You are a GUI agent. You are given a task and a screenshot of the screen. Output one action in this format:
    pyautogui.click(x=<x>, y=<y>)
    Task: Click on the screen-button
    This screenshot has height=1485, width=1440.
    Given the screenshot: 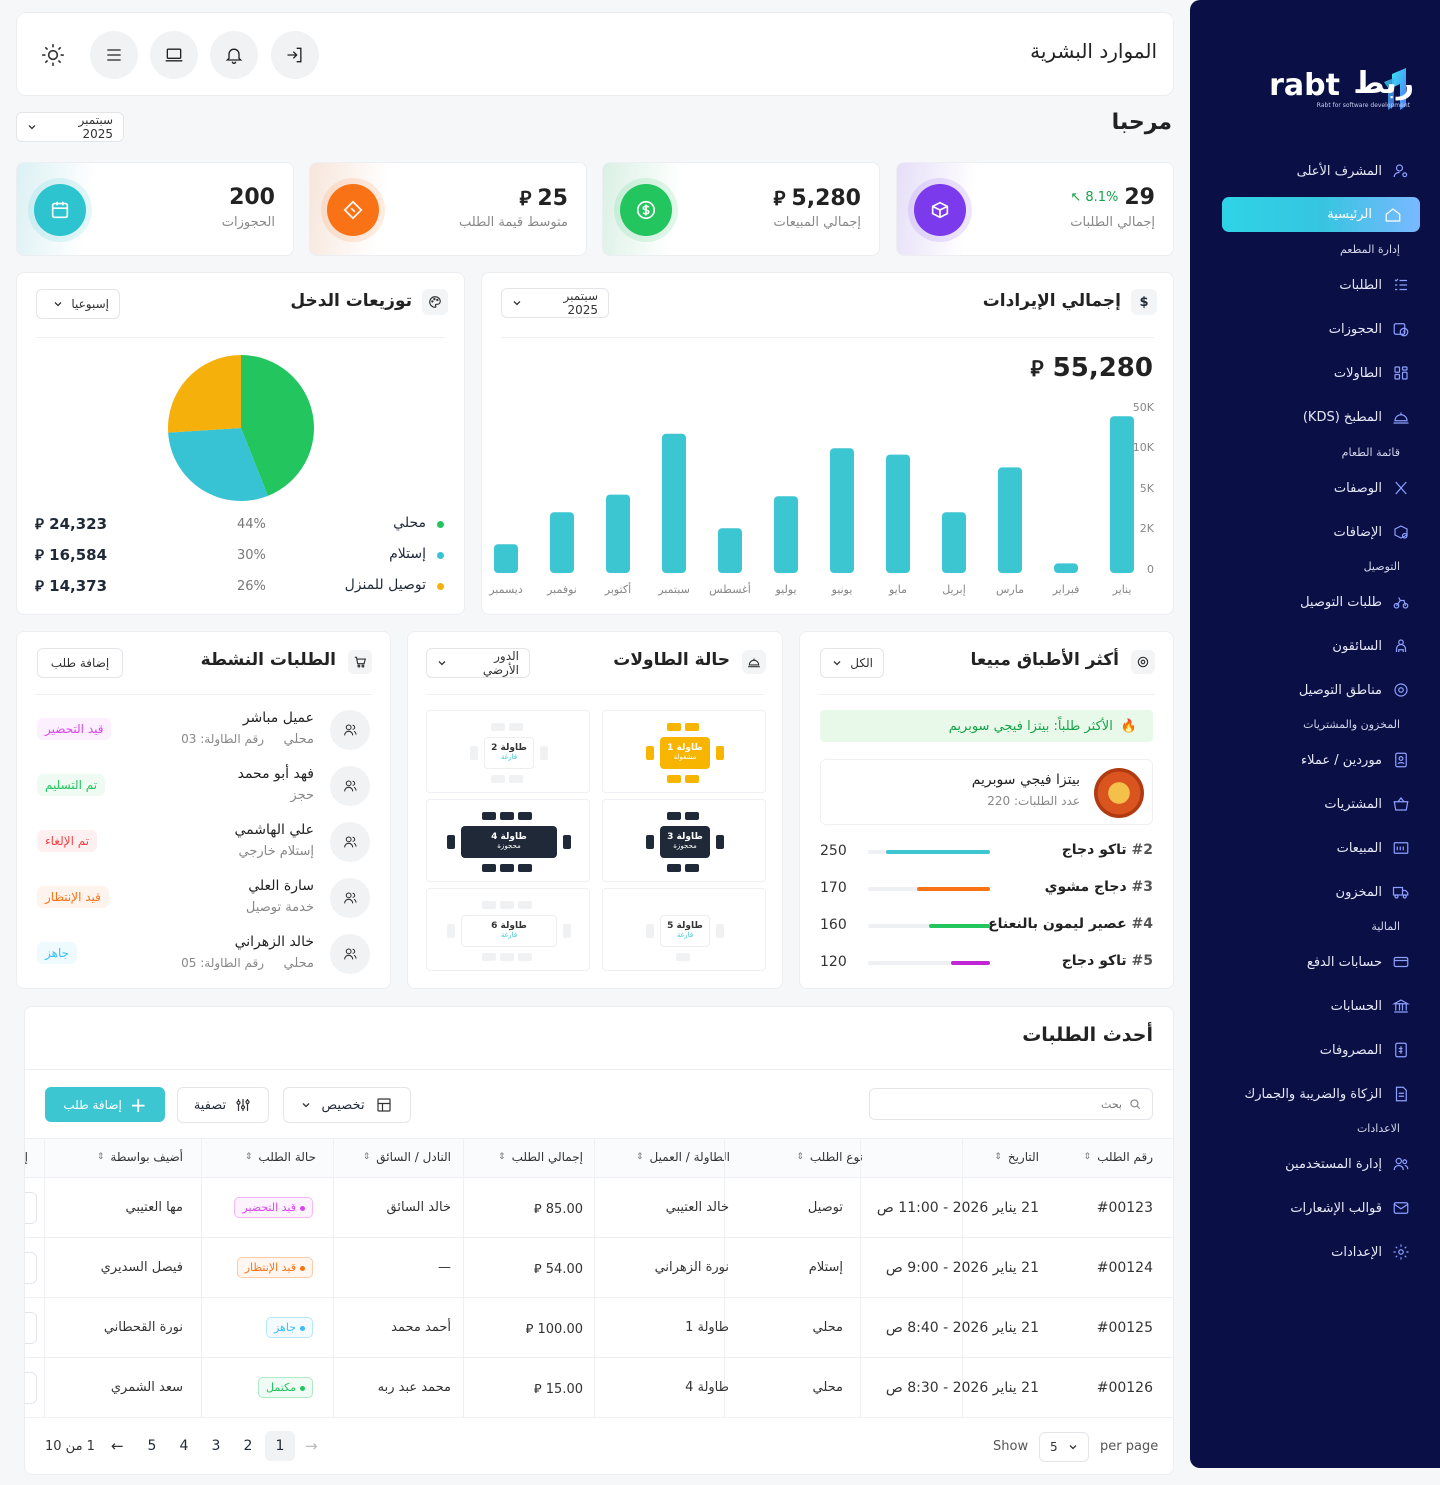 What is the action you would take?
    pyautogui.click(x=174, y=55)
    